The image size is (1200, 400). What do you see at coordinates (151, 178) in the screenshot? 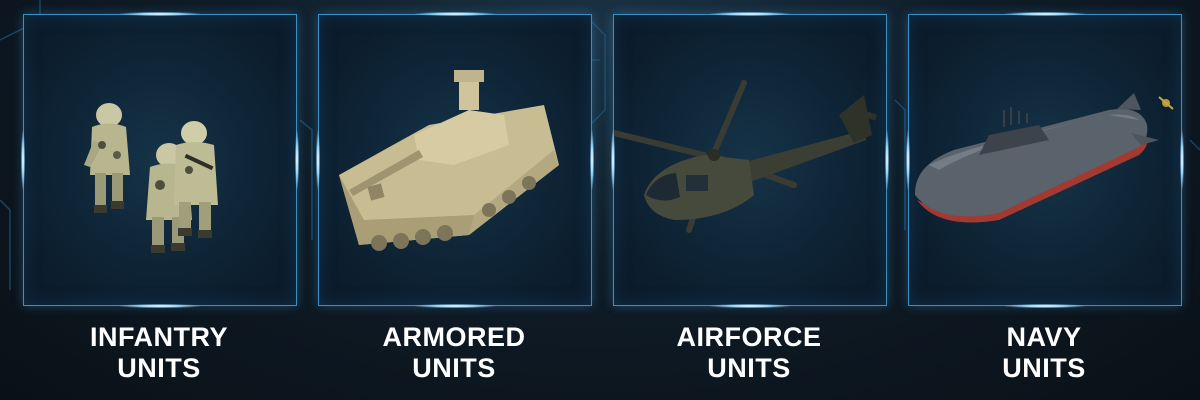
I see `infantry-soldiers-image` at bounding box center [151, 178].